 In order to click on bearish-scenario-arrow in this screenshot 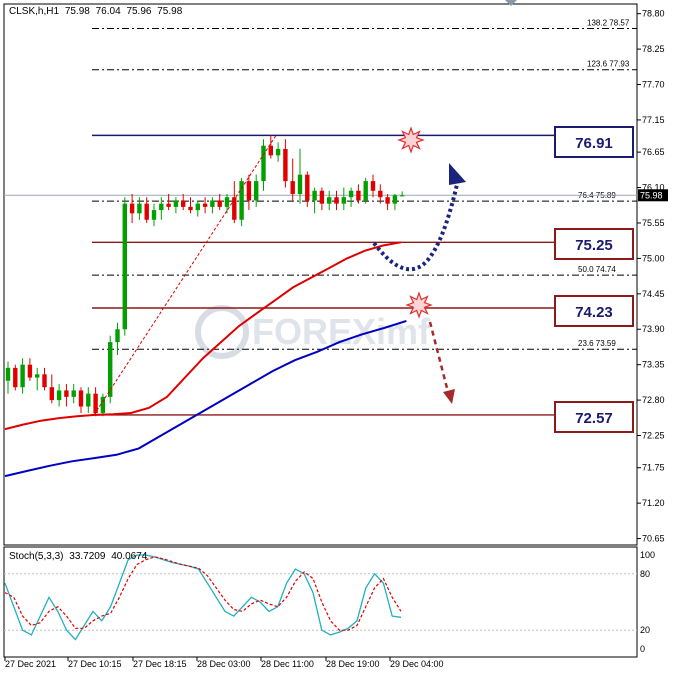, I will do `click(439, 357)`.